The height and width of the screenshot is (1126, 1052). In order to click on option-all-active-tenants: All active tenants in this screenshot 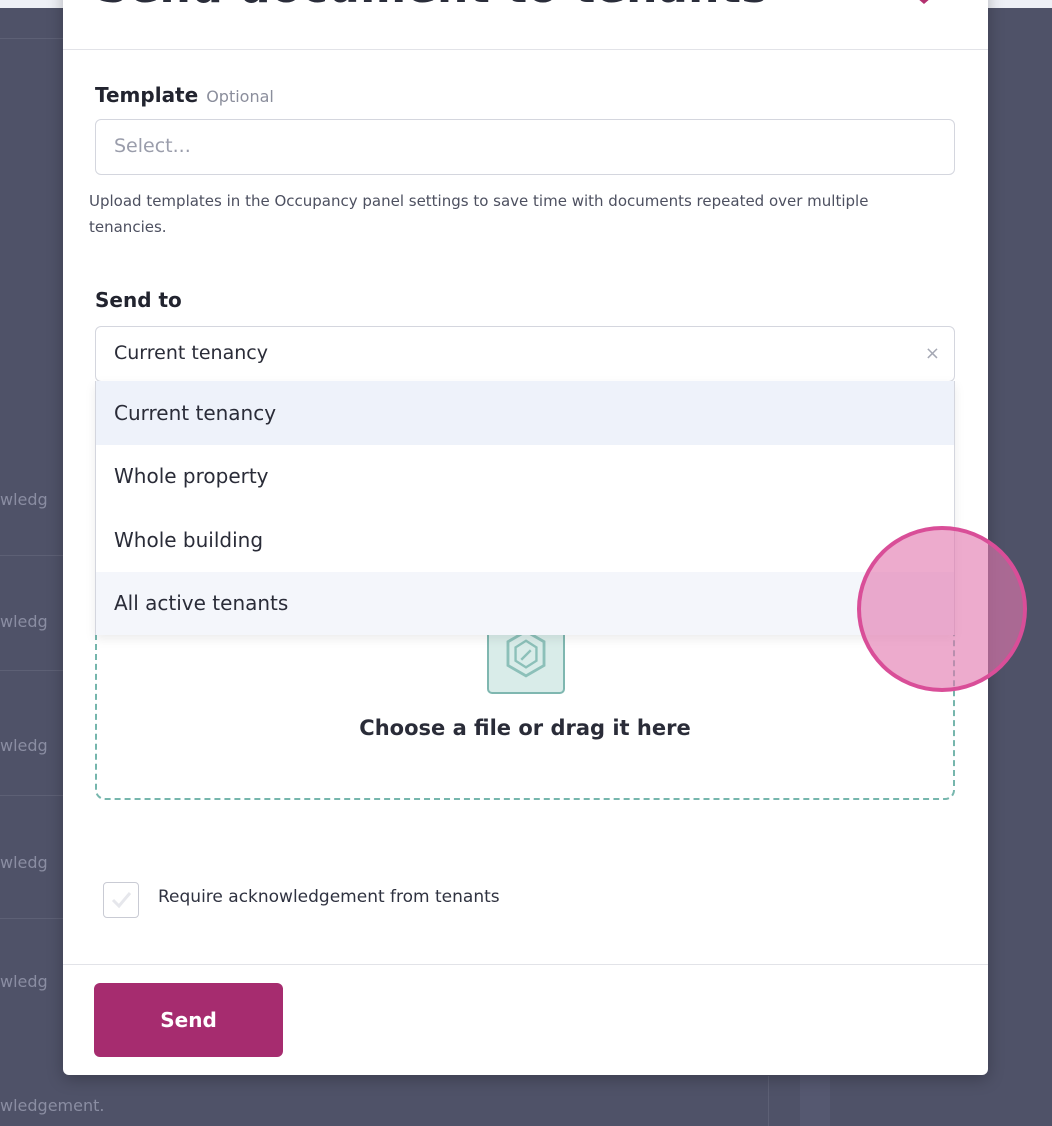, I will do `click(525, 603)`.